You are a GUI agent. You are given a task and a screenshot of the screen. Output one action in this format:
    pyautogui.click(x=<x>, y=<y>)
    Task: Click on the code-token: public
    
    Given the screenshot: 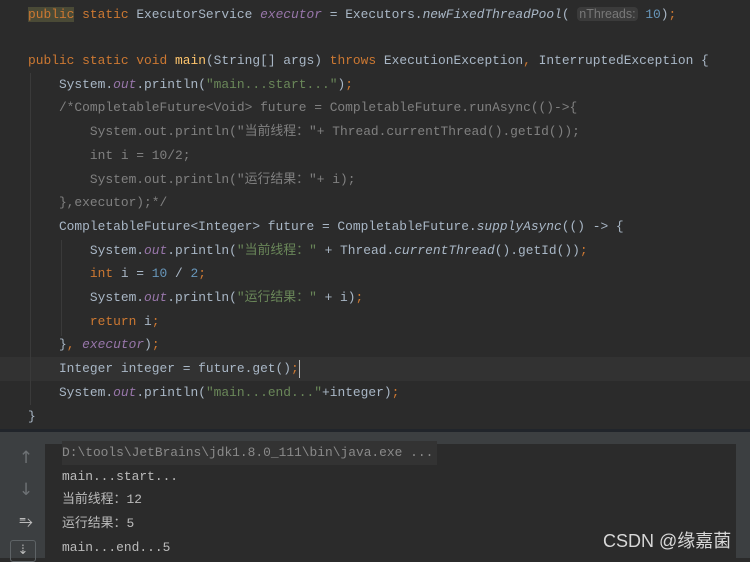 What is the action you would take?
    pyautogui.click(x=51, y=14)
    